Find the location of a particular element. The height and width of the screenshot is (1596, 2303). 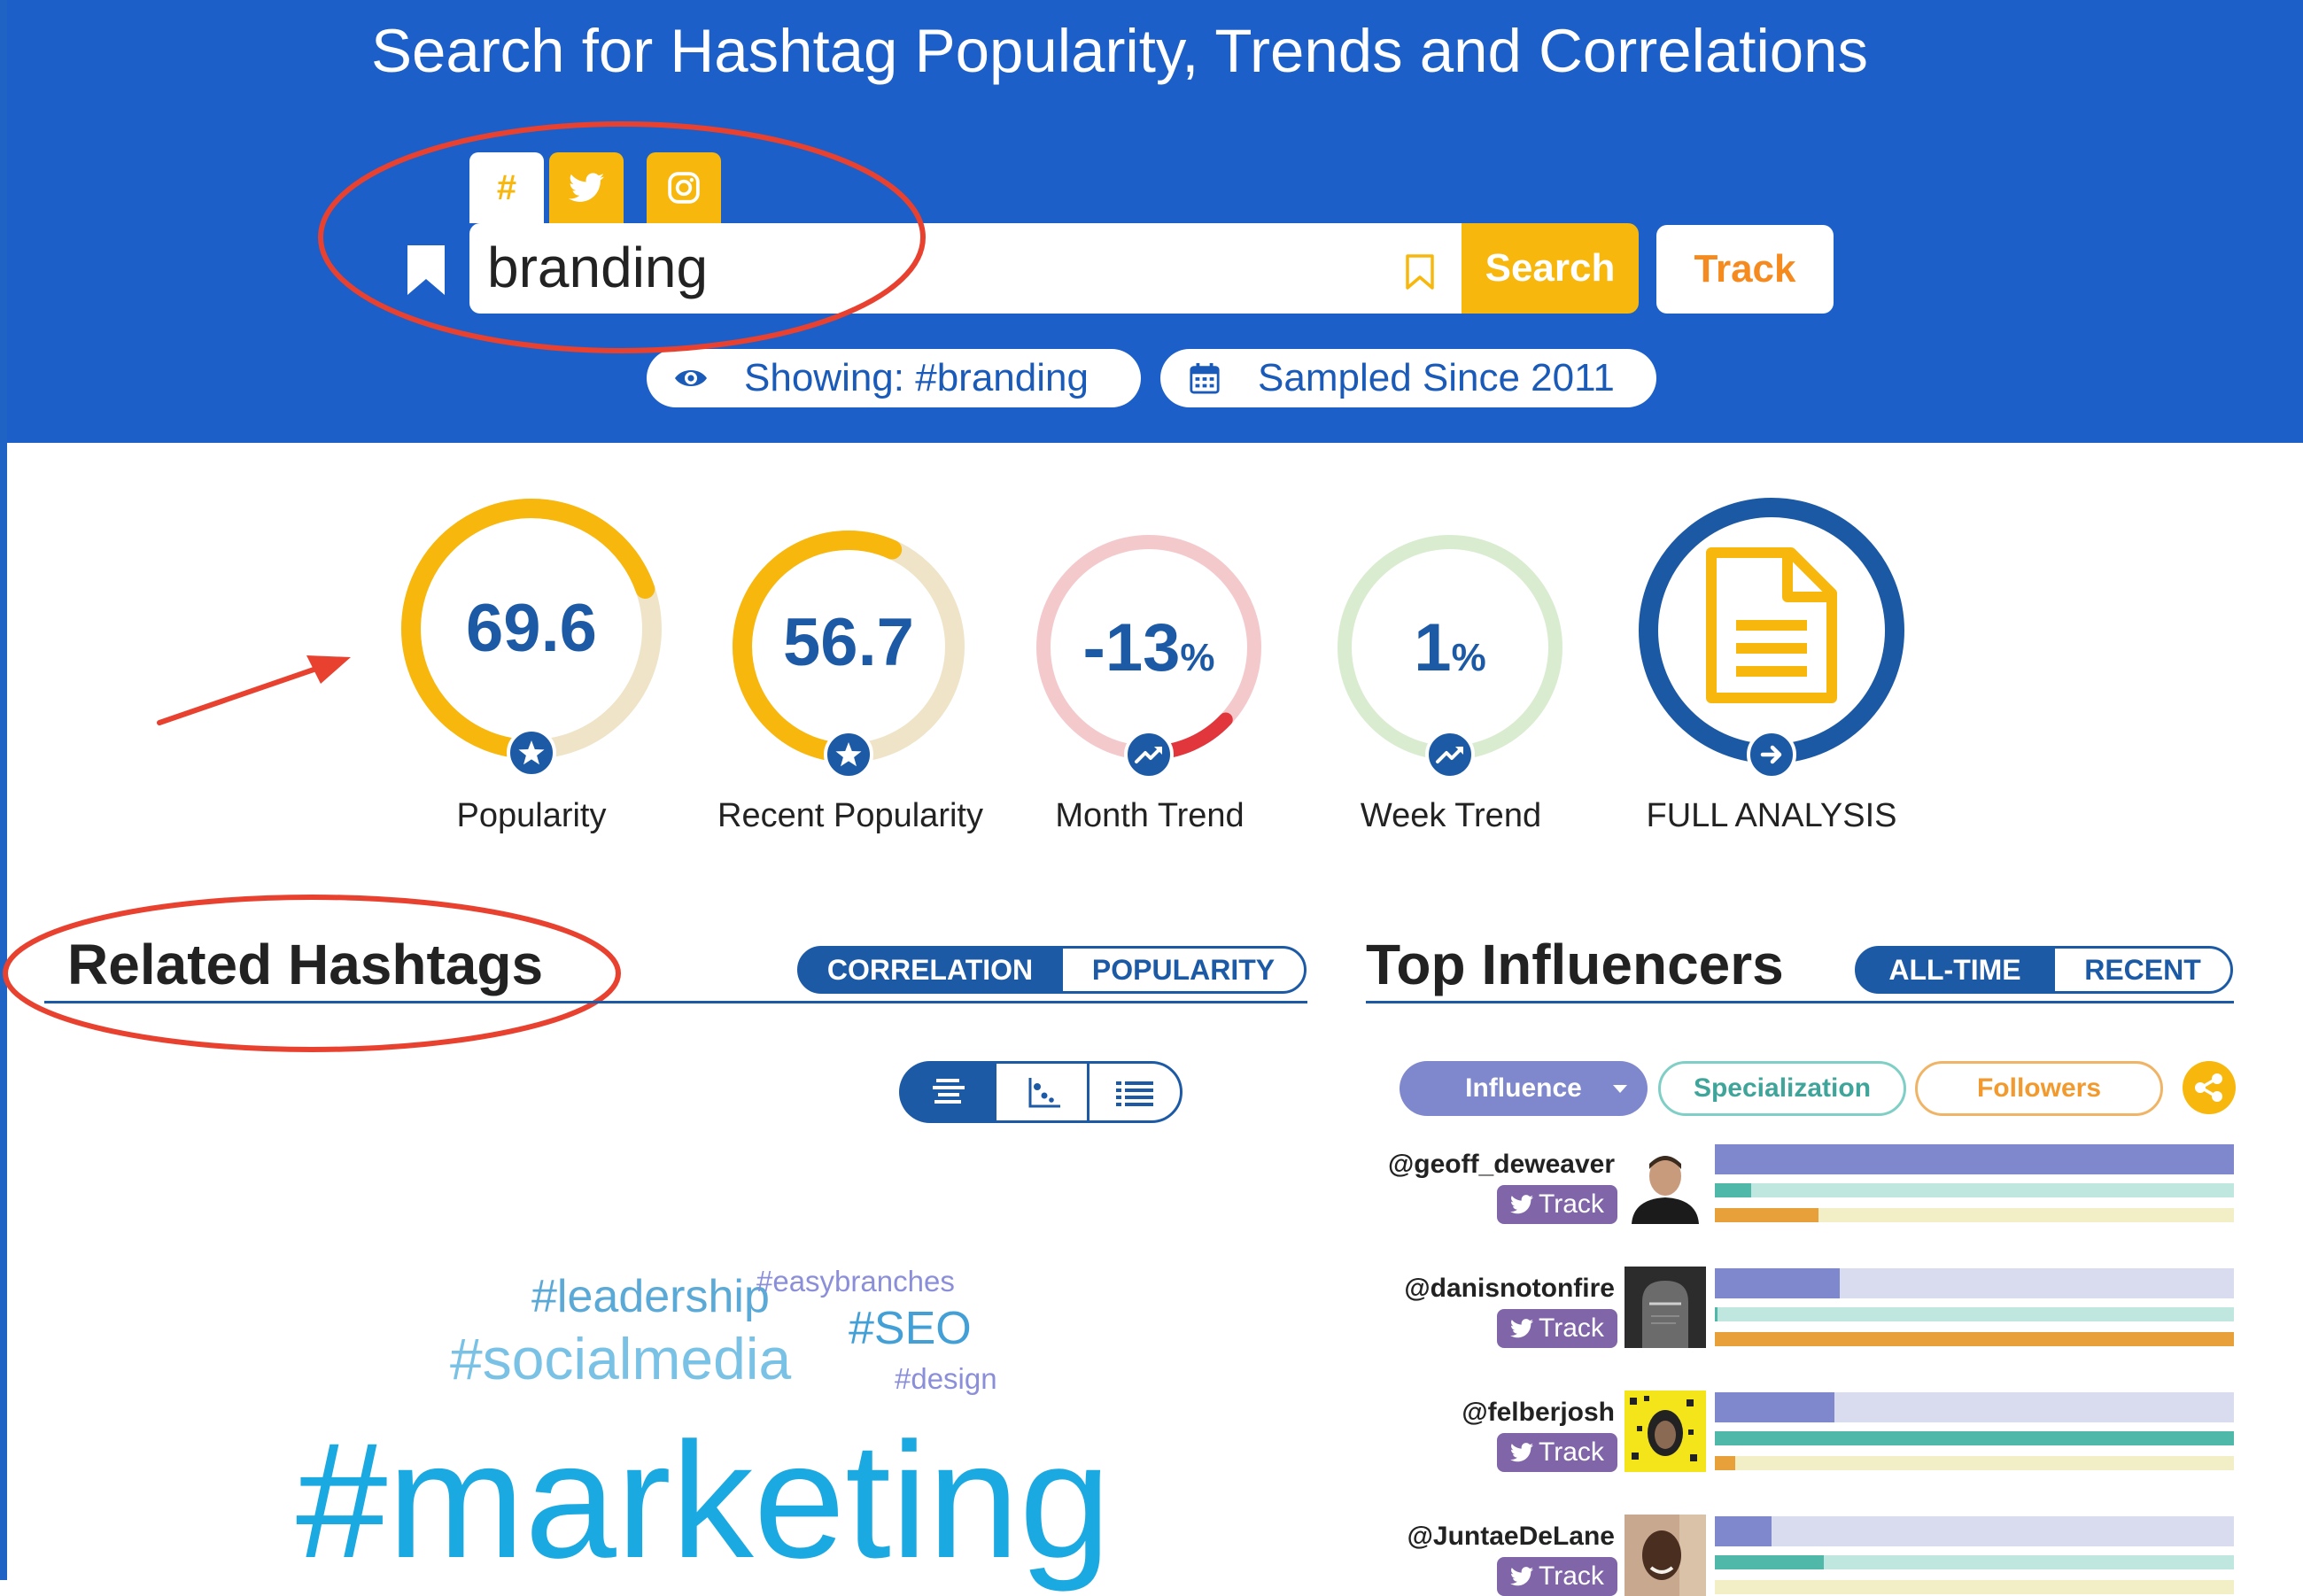

scatter-view-button is located at coordinates (1041, 1092).